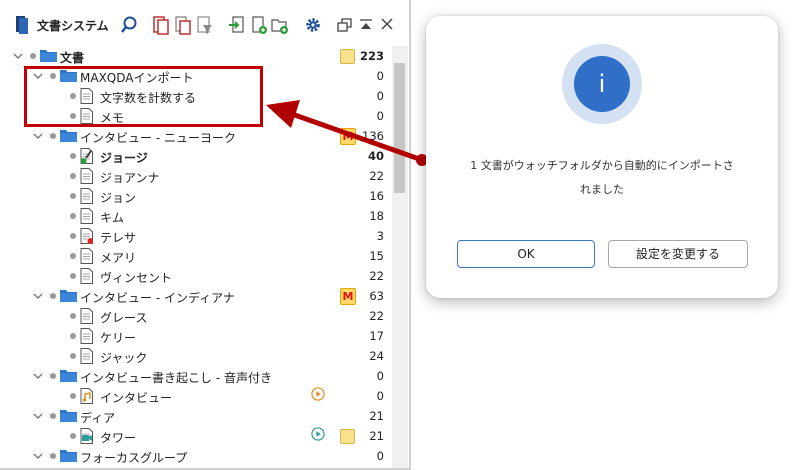  Describe the element at coordinates (602, 165) in the screenshot. I see `dialog-message-line1: 1 文書がウォッチフォルダから自動的にインポートさ` at that location.